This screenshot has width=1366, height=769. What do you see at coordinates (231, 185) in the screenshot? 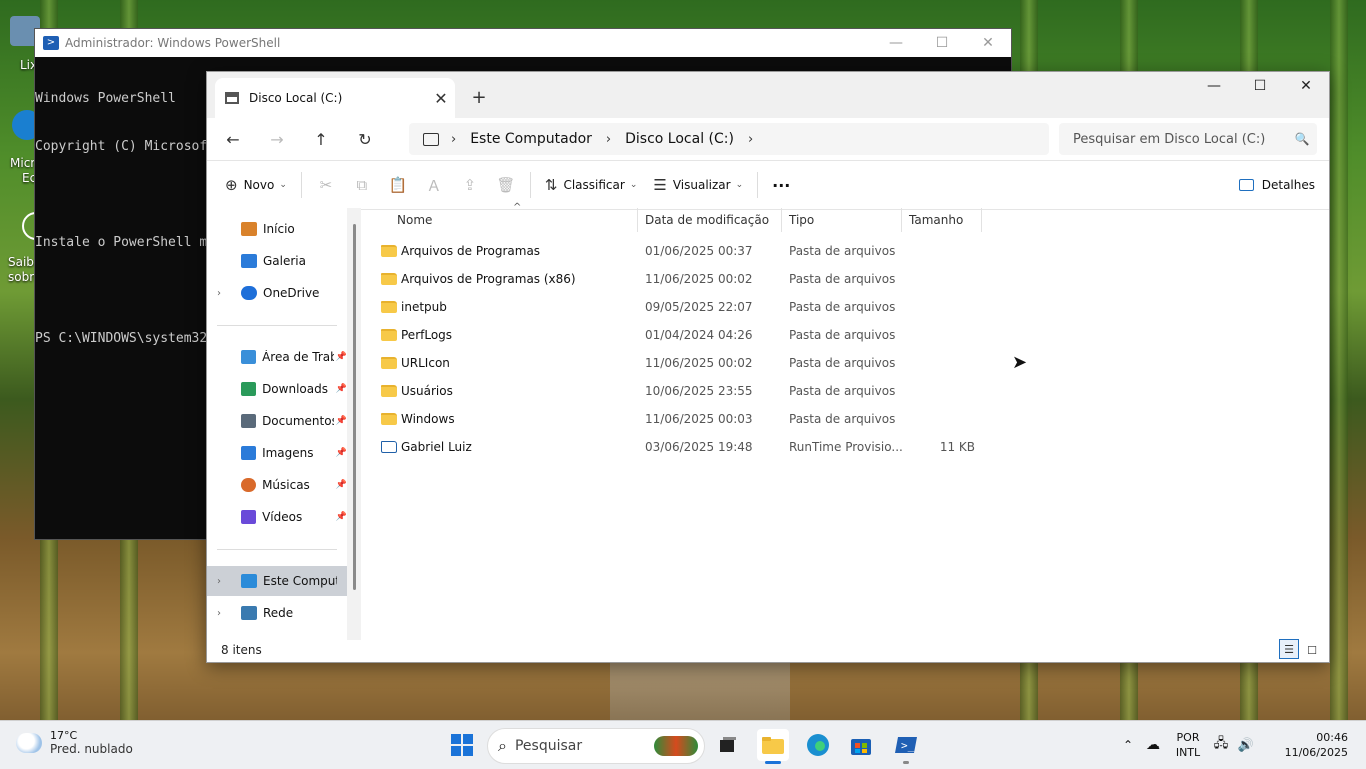
I see `plus-circle-icon: ⊕` at bounding box center [231, 185].